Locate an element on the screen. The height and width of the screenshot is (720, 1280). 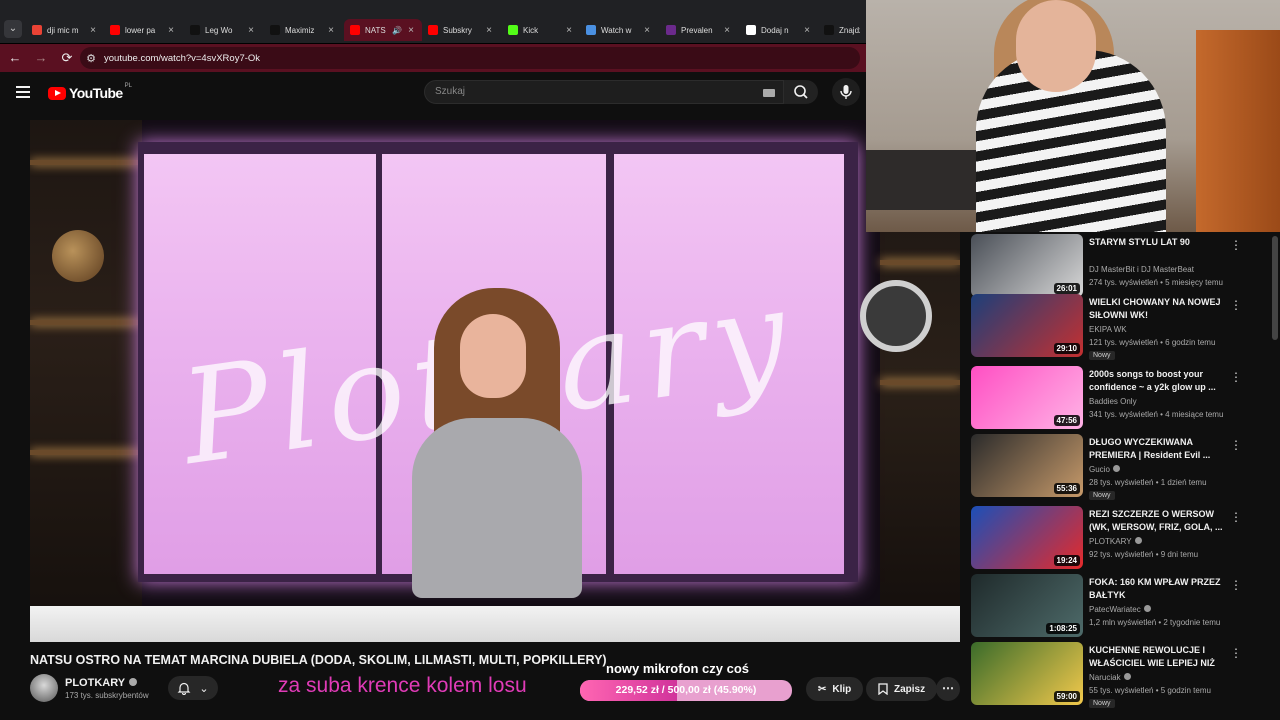
recommended-channel-name: Naruciak is located at coordinates (1105, 677).